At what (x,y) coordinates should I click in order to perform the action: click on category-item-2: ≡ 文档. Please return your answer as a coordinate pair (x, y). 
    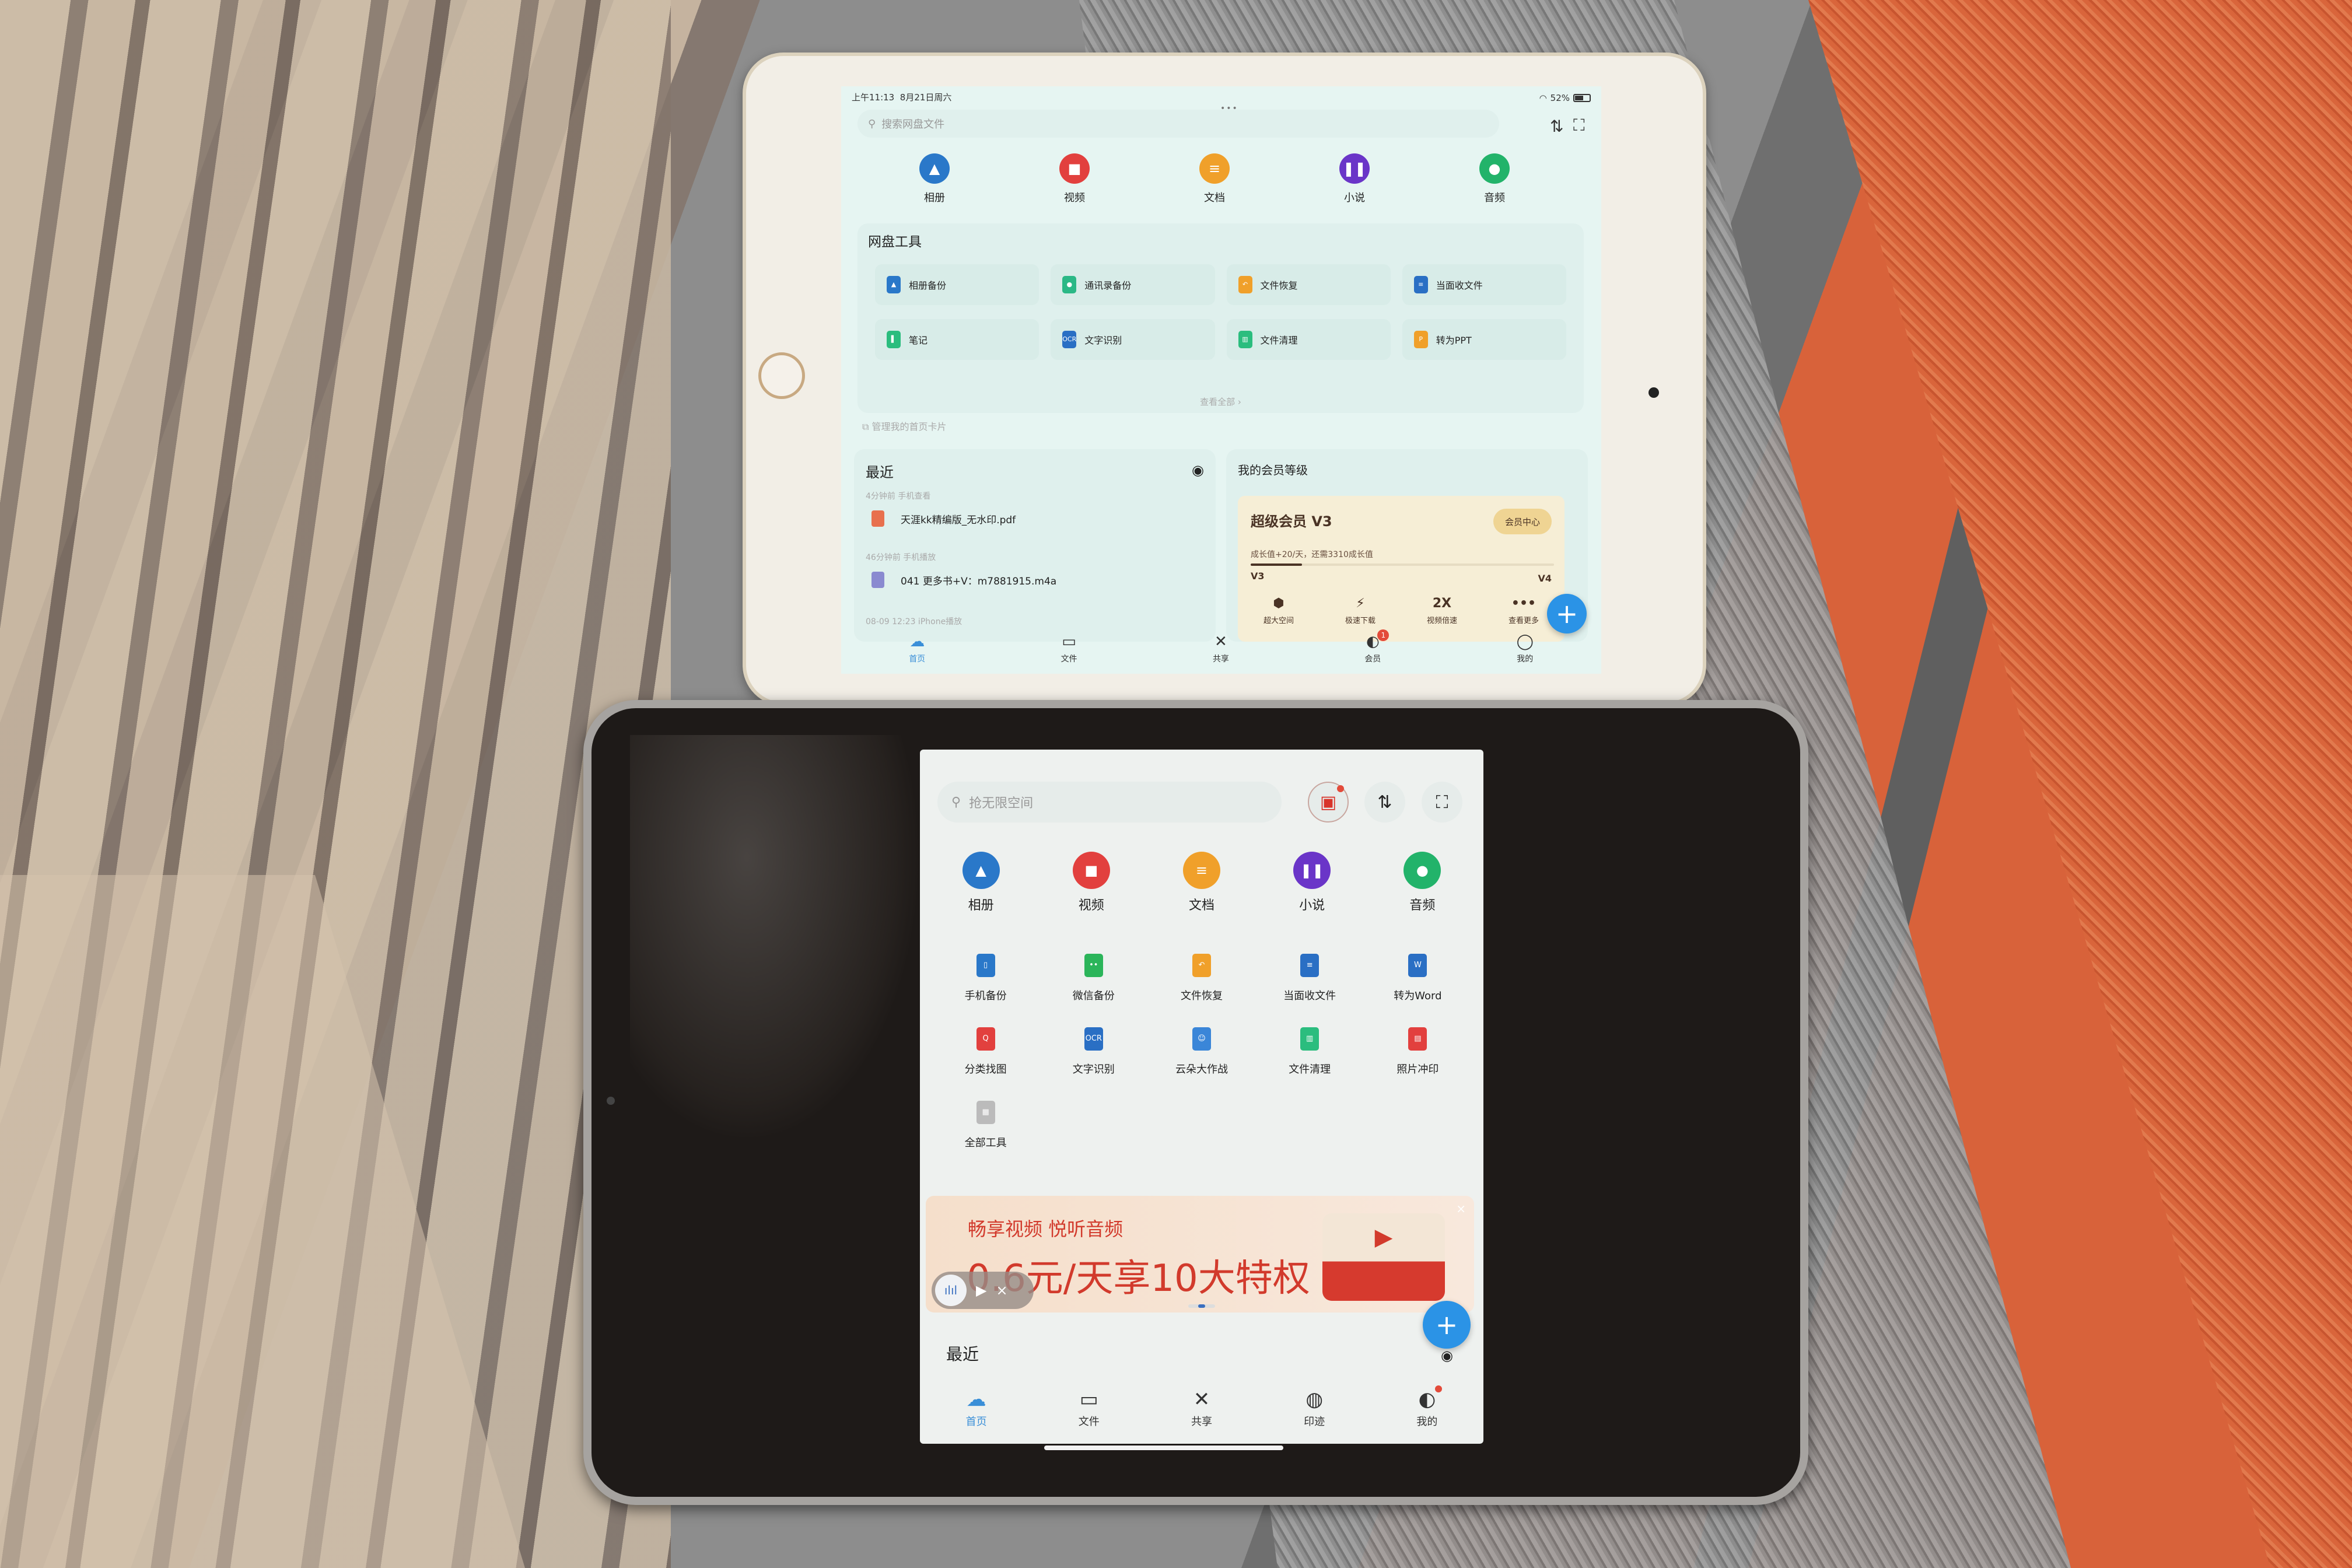
    Looking at the image, I should click on (1201, 883).